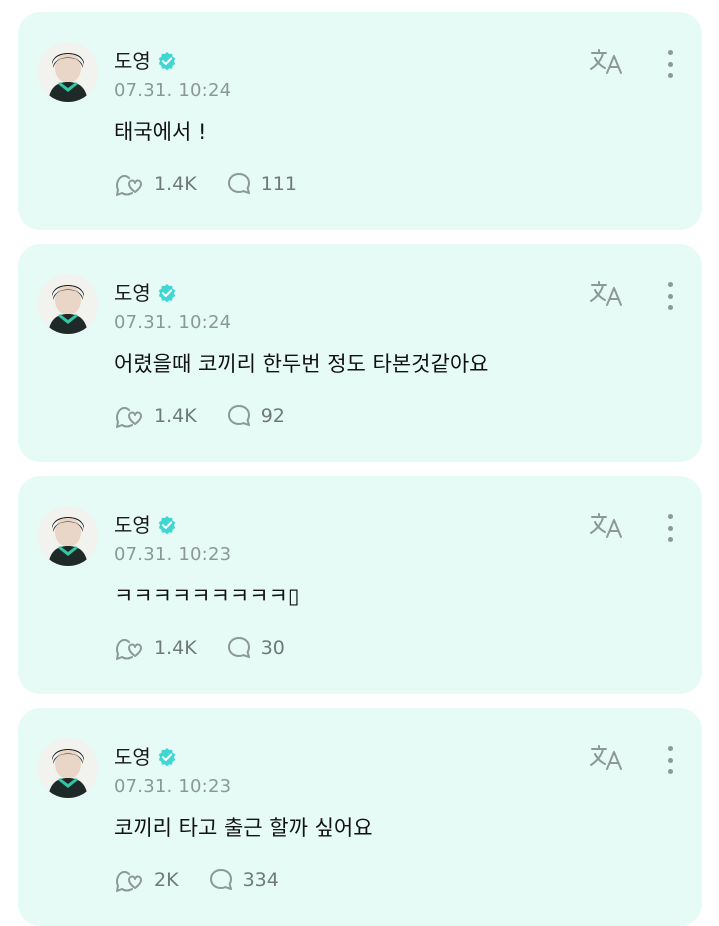 This screenshot has width=719, height=926. I want to click on post-text: 태국에서 !, so click(160, 132).